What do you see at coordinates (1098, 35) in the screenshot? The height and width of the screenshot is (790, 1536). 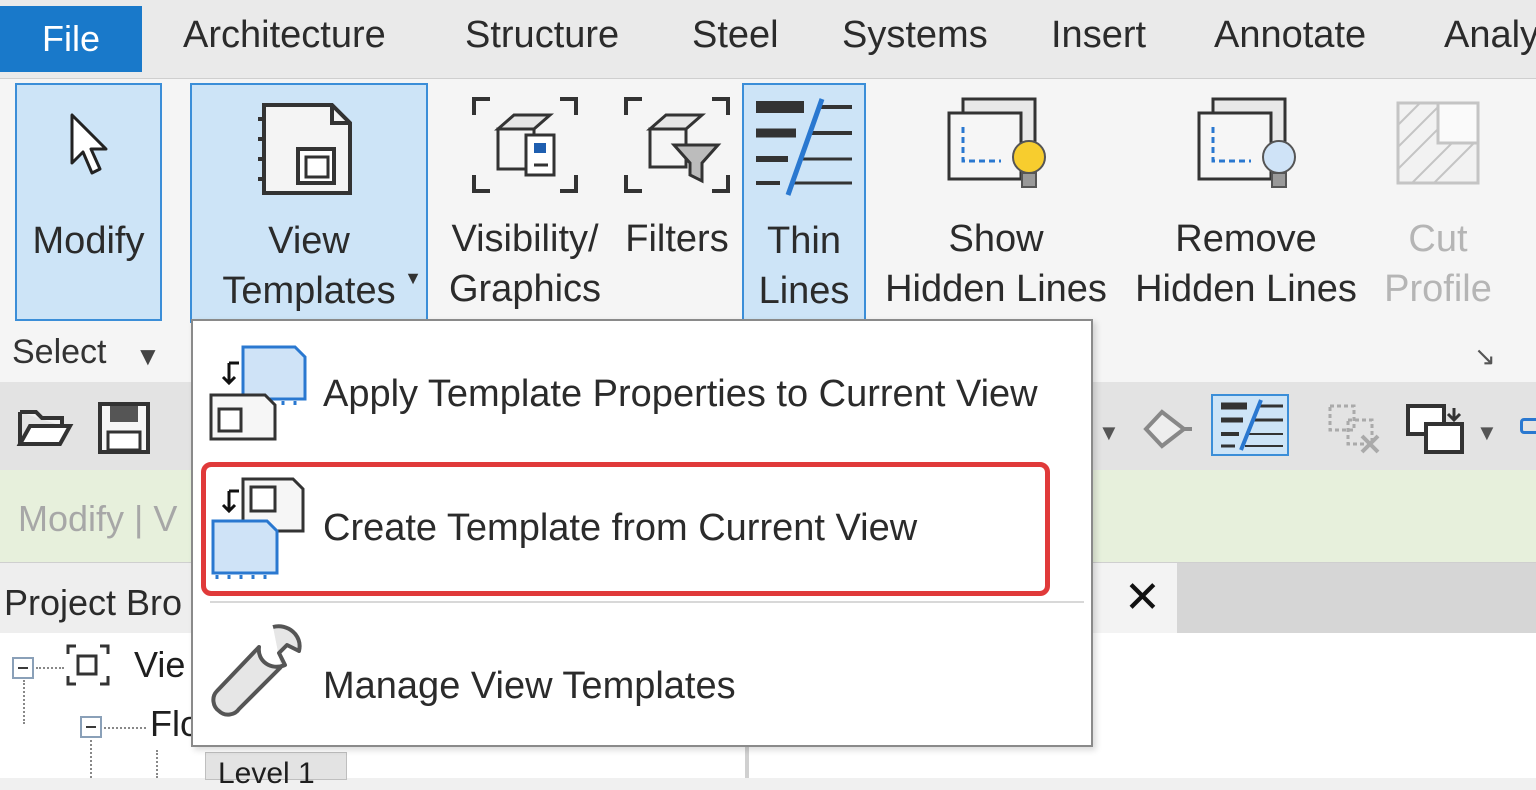 I see `tab-insert: Insert` at bounding box center [1098, 35].